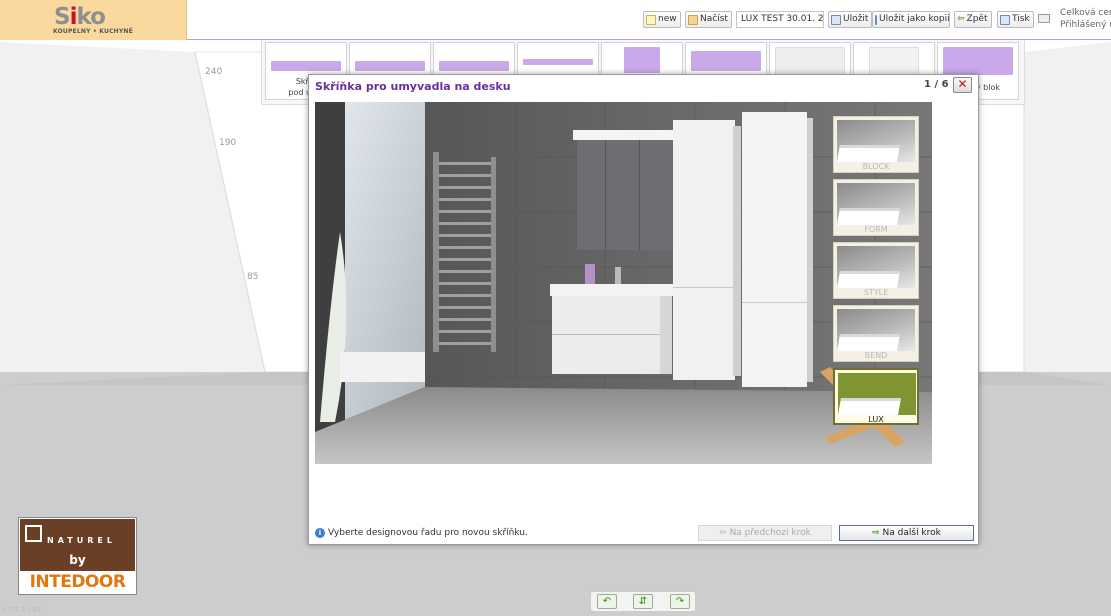  What do you see at coordinates (850, 19) in the screenshot?
I see `save-button: Uložit` at bounding box center [850, 19].